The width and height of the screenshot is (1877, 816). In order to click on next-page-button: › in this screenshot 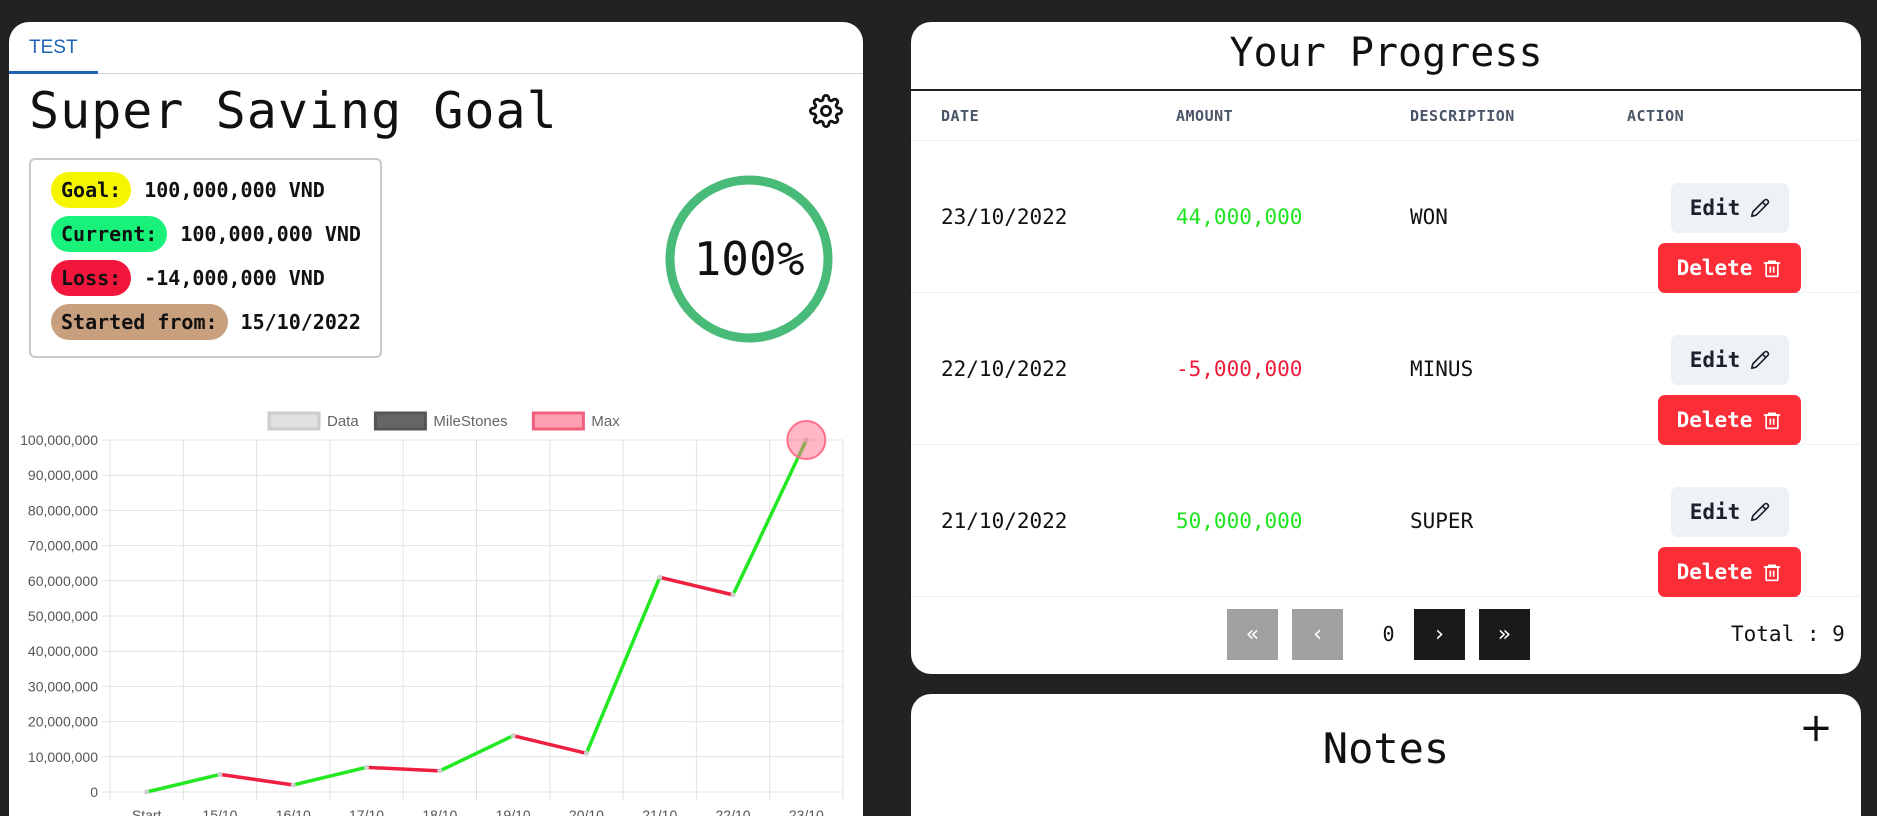, I will do `click(1439, 634)`.